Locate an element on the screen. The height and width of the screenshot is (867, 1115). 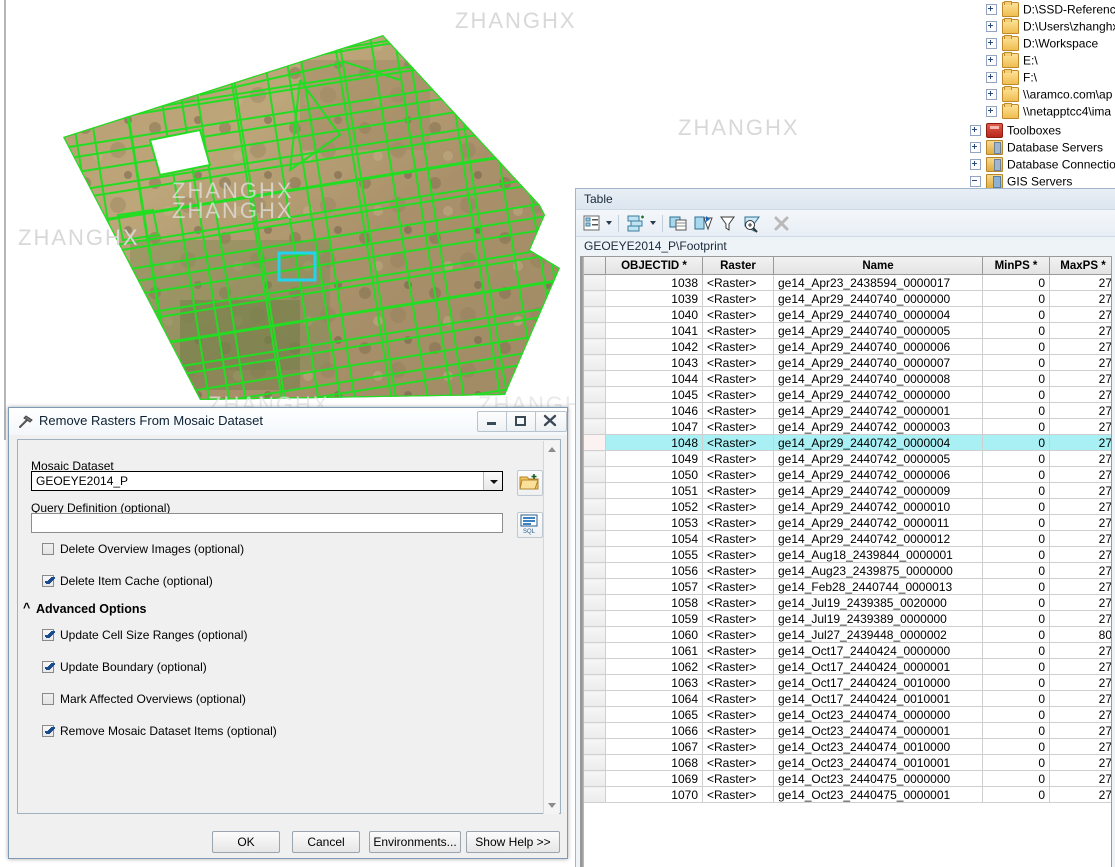
cell-name: ge14_Apr29_2440742_0000006 is located at coordinates (878, 474).